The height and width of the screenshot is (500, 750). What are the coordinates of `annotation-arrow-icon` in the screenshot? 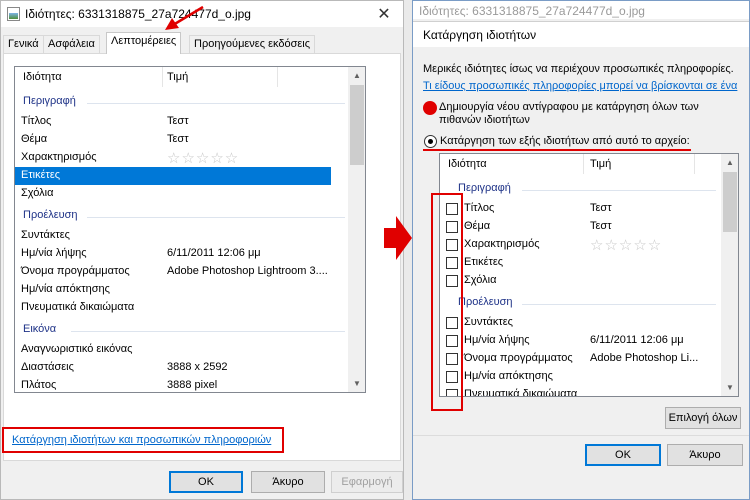 It's located at (184, 17).